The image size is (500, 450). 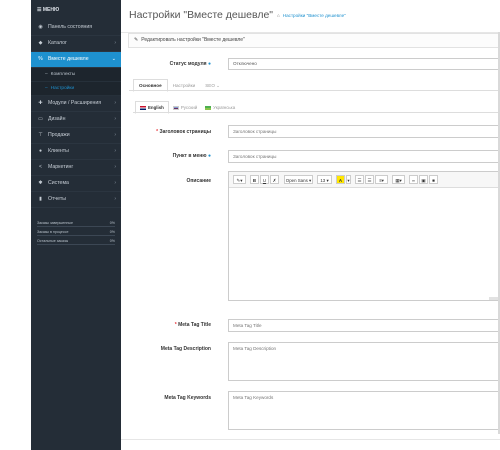 I want to click on language-tabs: English Русский Українська, so click(x=187, y=107).